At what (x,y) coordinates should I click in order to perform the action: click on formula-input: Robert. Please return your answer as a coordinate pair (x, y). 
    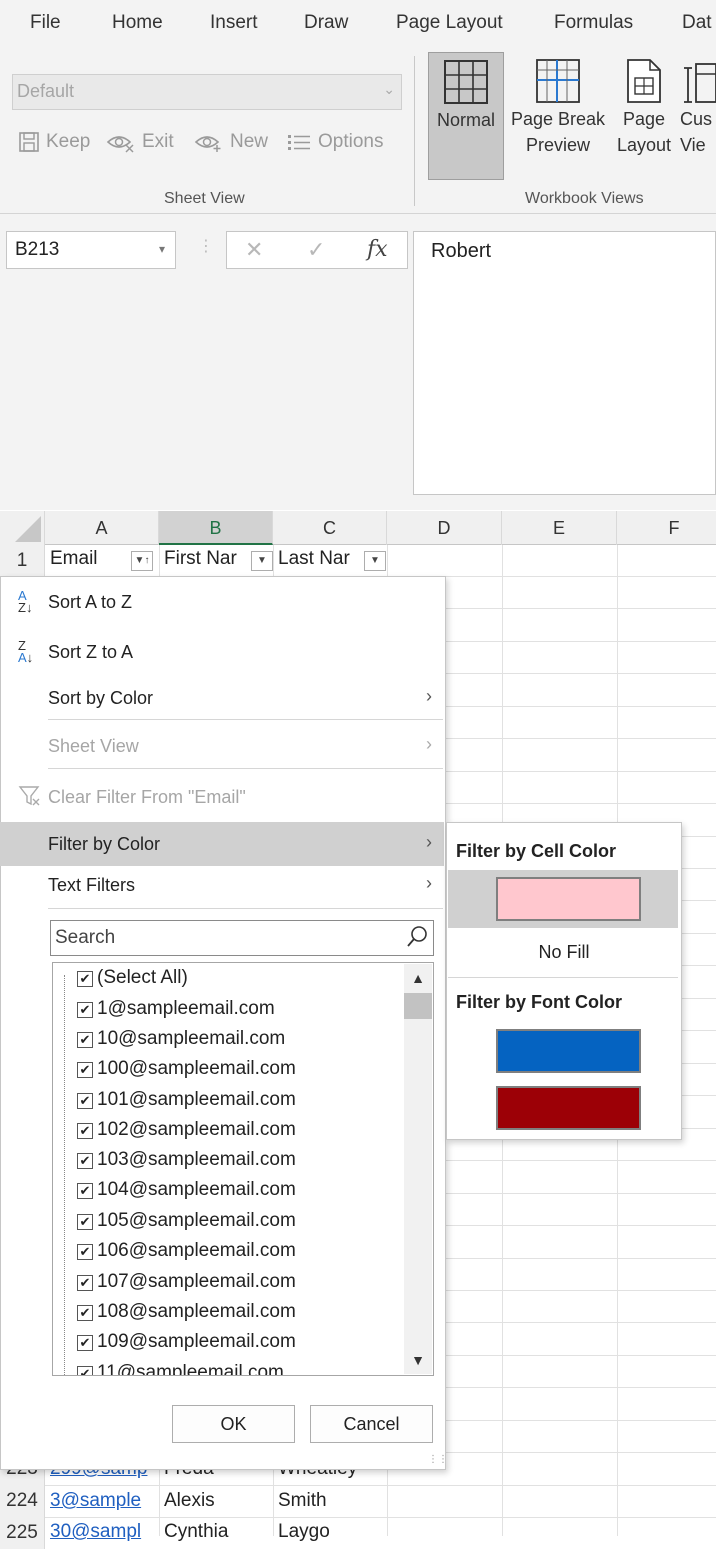
    Looking at the image, I should click on (564, 363).